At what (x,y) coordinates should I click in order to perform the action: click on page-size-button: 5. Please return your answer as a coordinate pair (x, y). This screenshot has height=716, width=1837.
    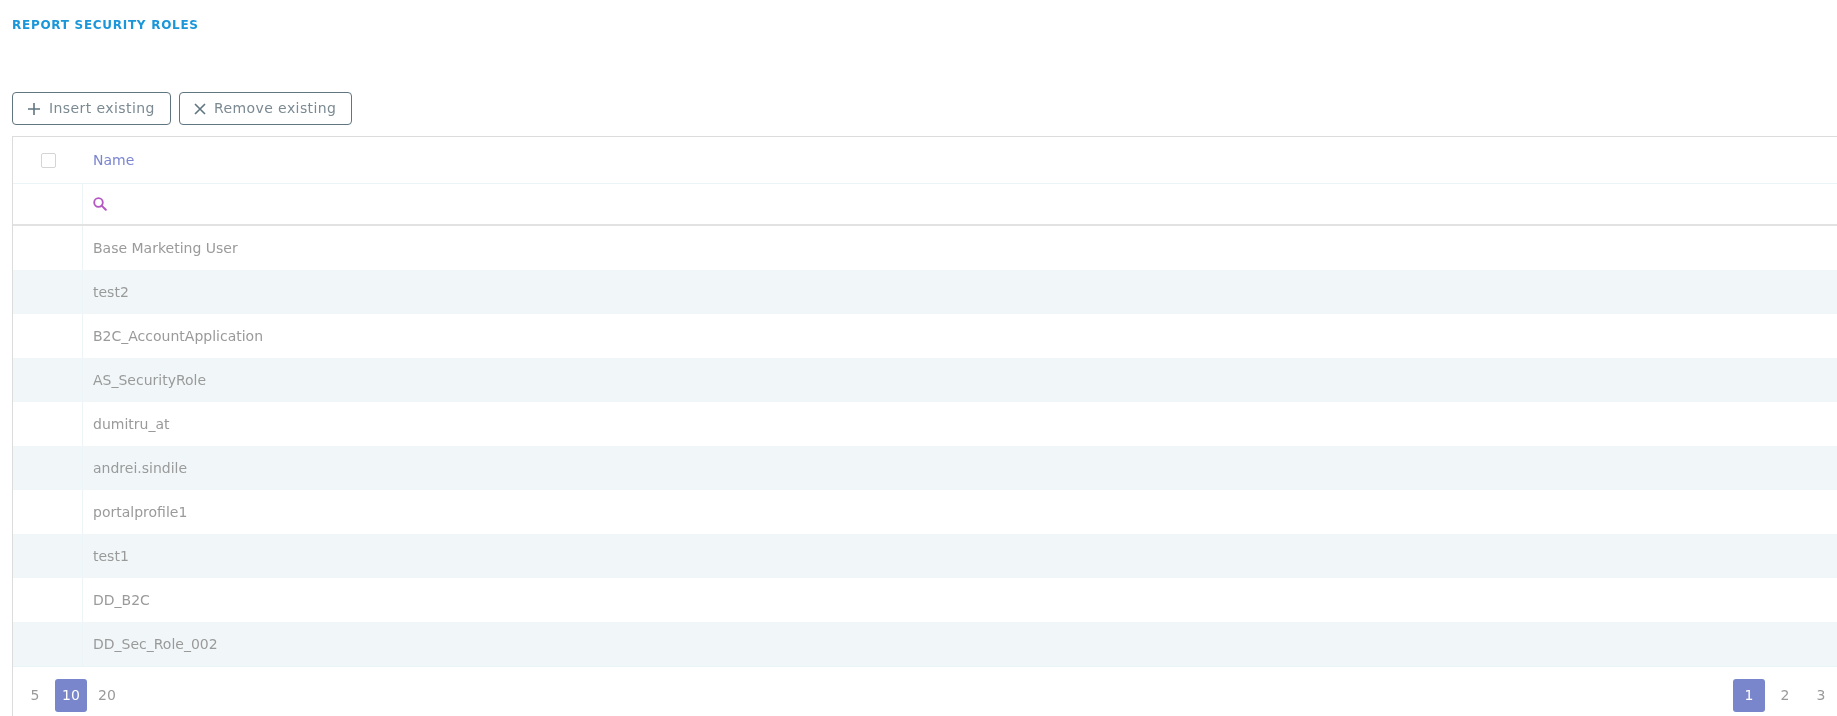
    Looking at the image, I should click on (35, 695).